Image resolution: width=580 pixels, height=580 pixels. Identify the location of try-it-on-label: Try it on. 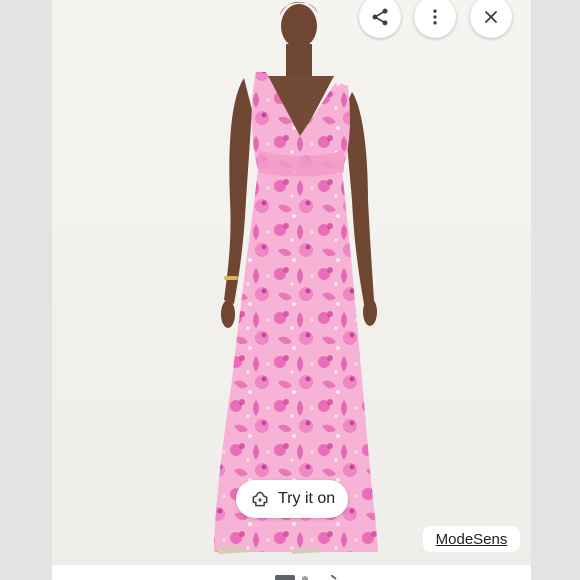
(307, 498).